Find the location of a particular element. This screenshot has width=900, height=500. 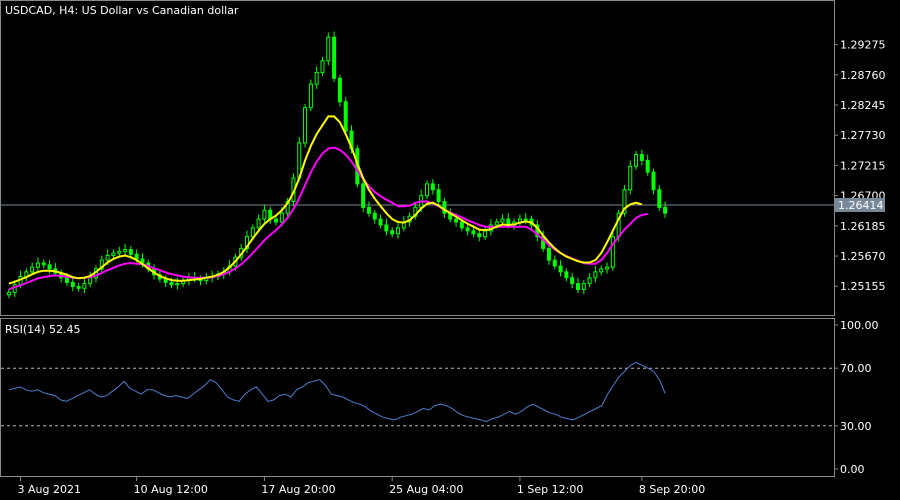

rsi-axis: 100.00 70.00 30.00 0.00 is located at coordinates (856, 397).